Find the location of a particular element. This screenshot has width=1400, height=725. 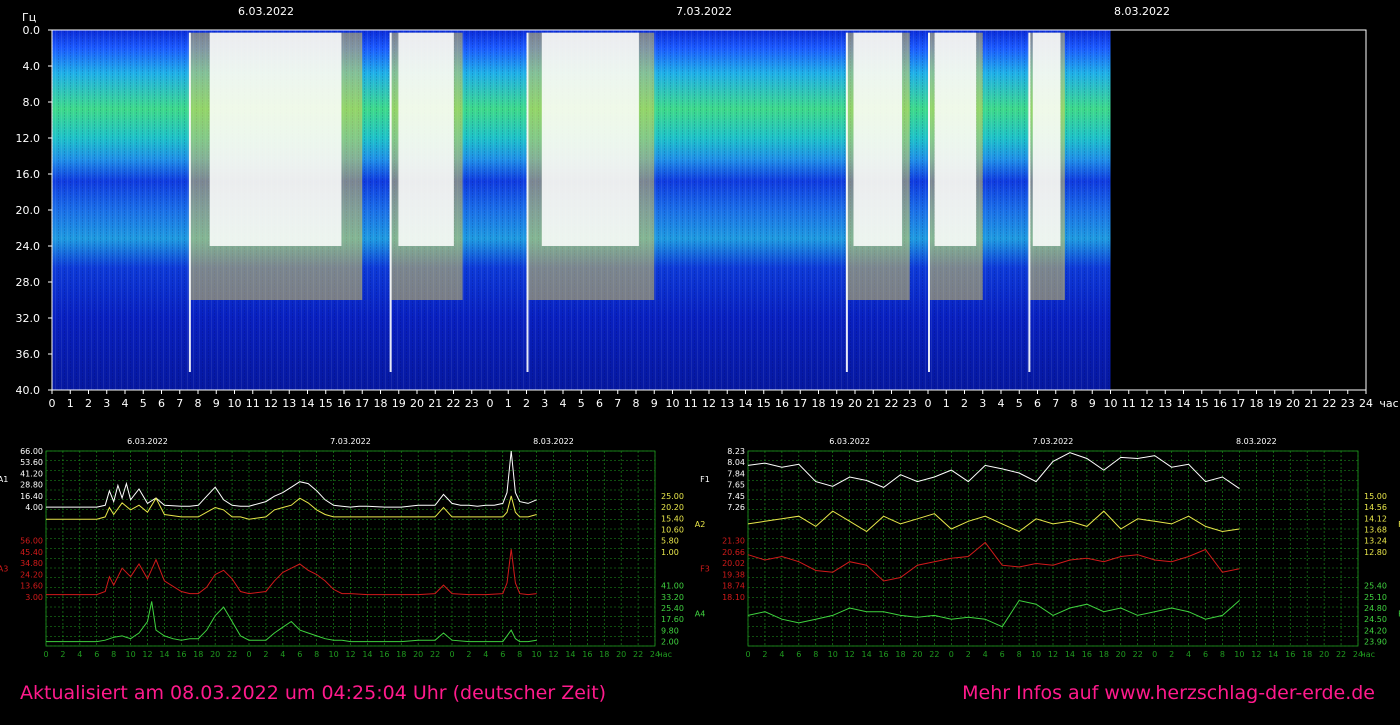

y-tick-label: 16.0 is located at coordinates (28, 174).